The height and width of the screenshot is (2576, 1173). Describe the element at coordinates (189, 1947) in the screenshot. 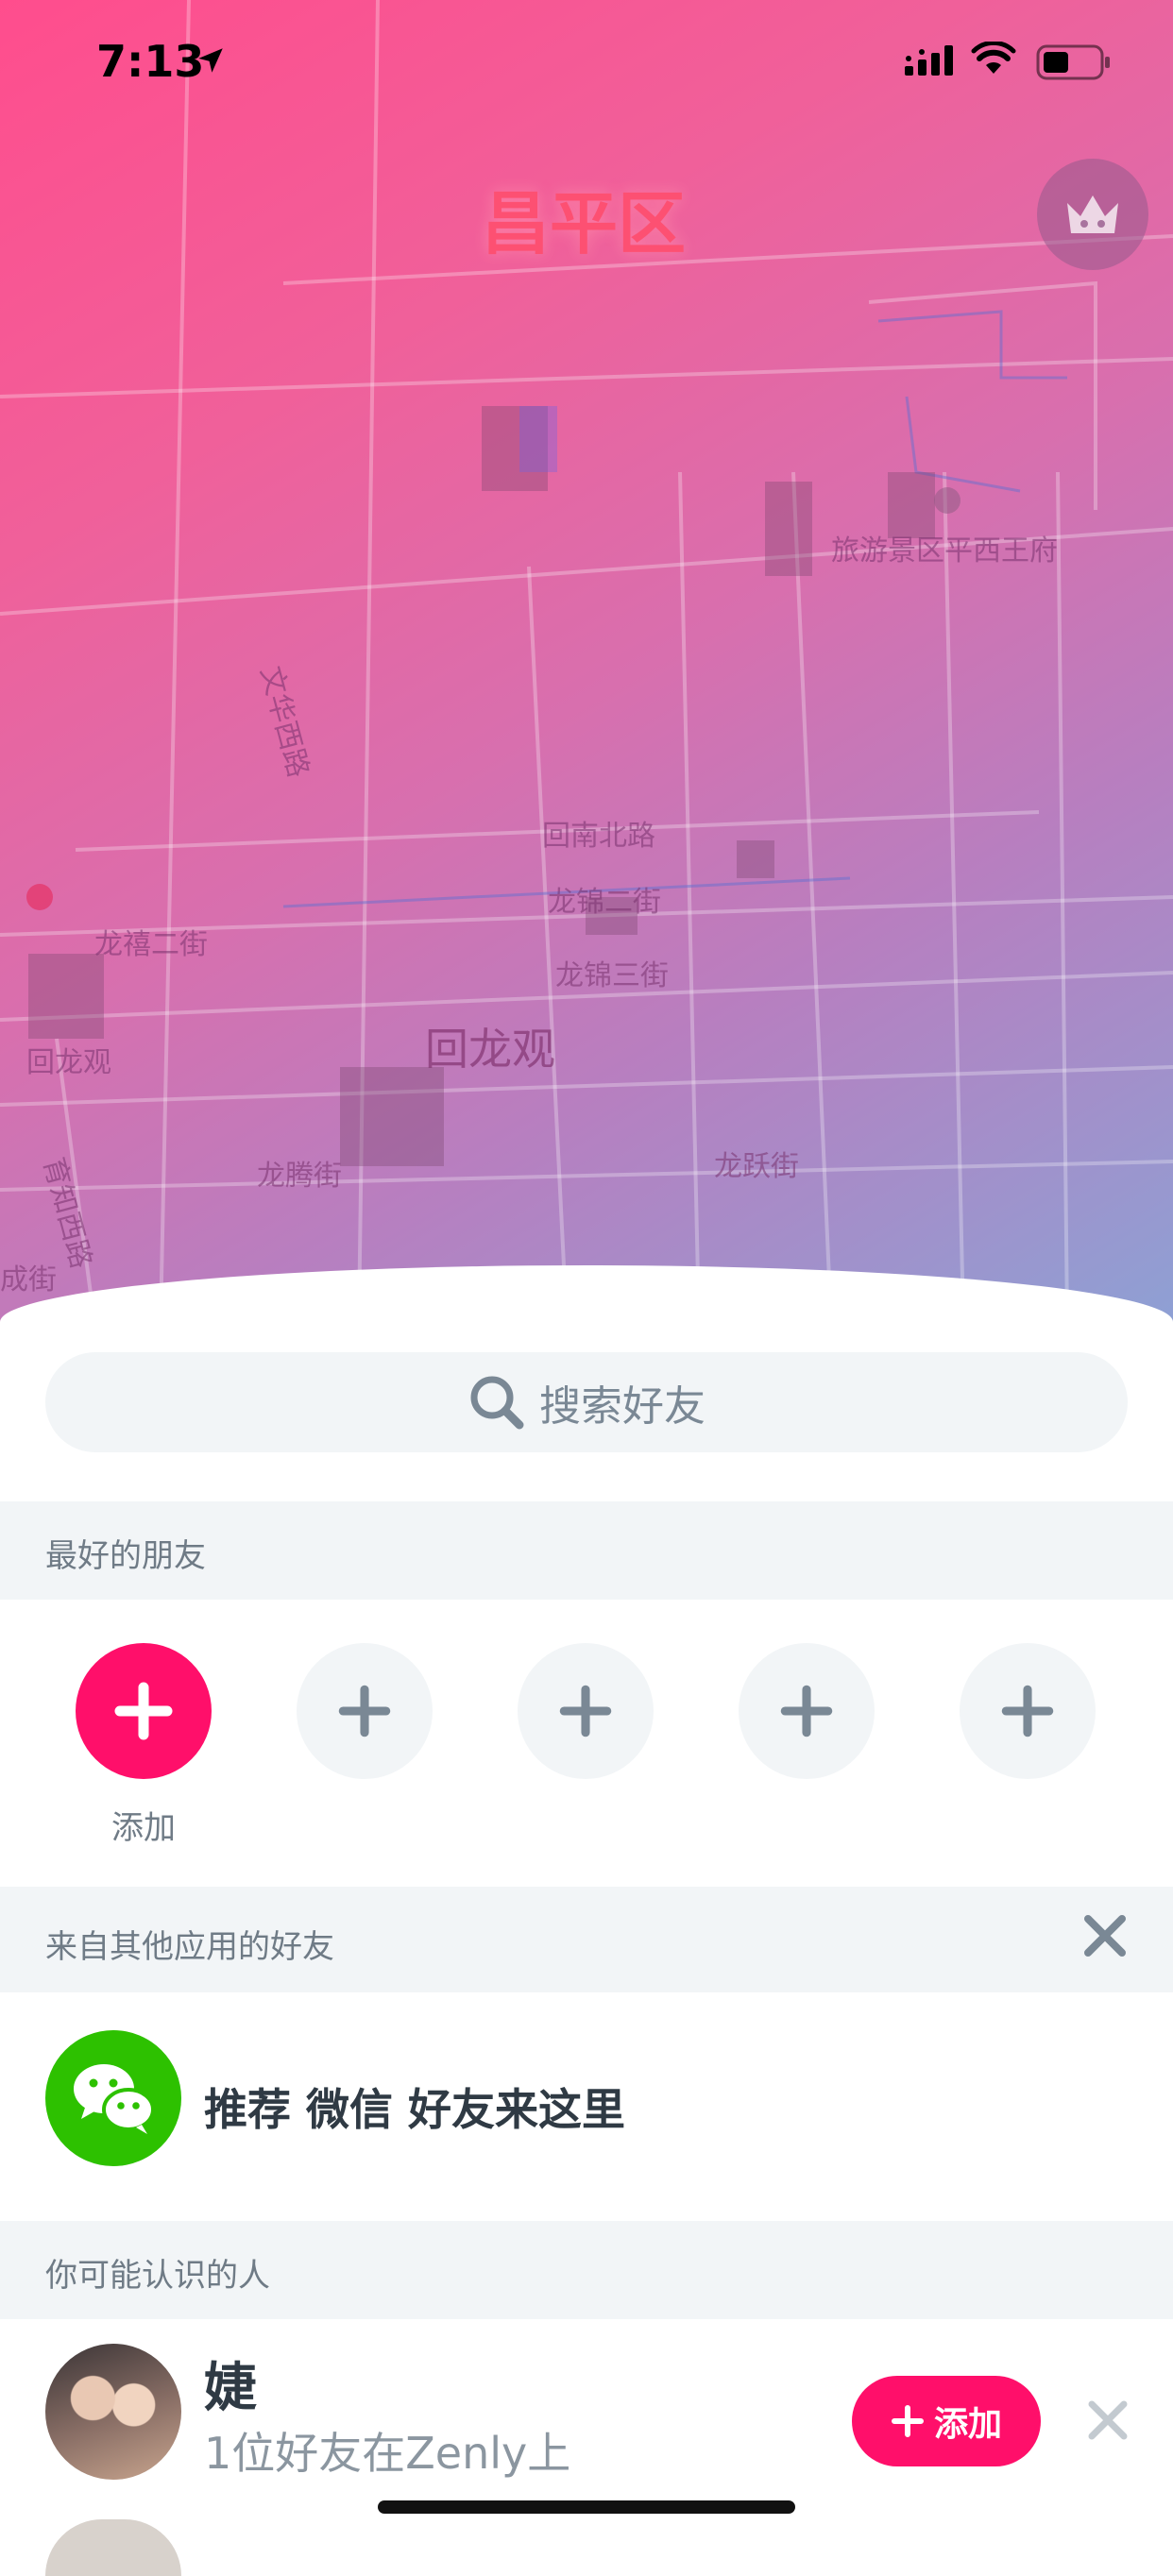

I see `section-title: 来自其他应用的好友` at that location.